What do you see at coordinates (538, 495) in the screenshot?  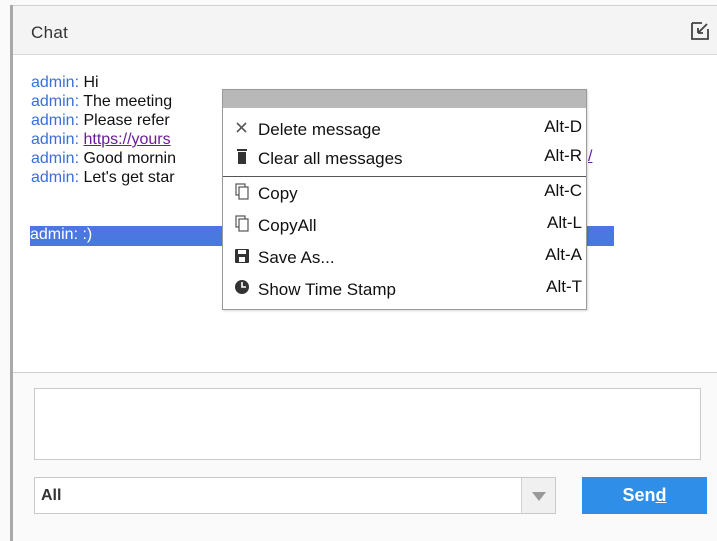 I see `chevron-down-icon` at bounding box center [538, 495].